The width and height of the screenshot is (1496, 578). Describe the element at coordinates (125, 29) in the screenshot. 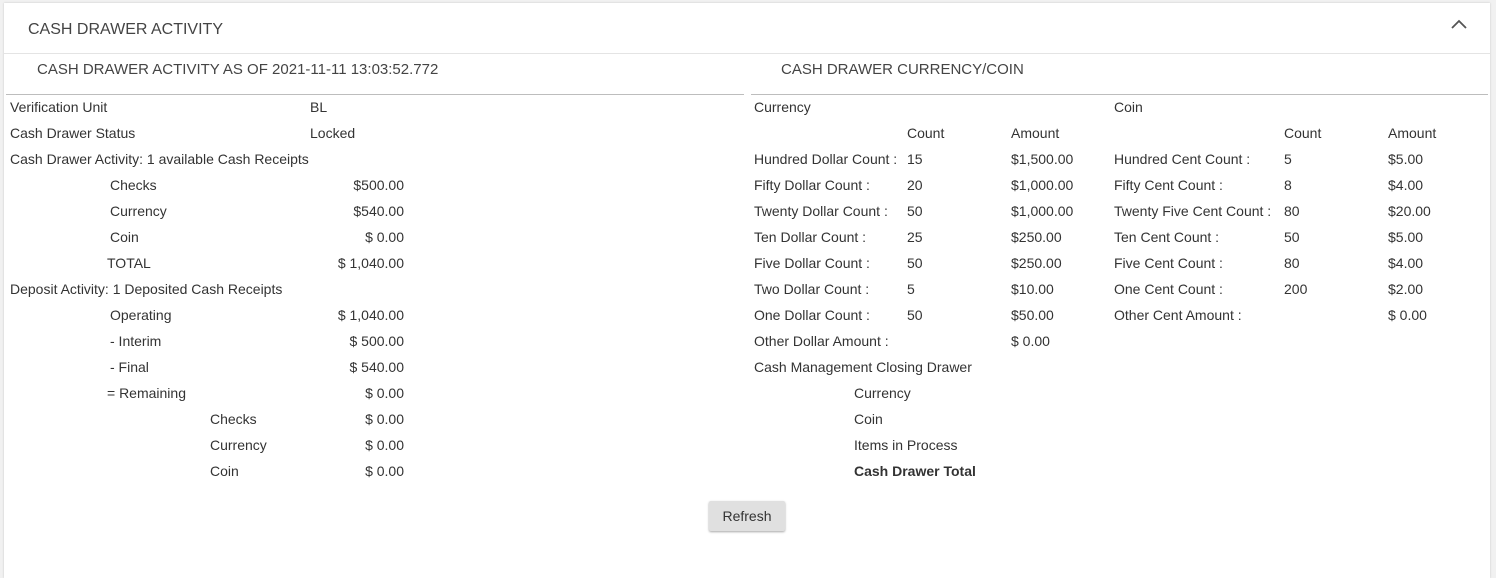

I see `panel-title: CASH DRAWER ACTIVITY` at that location.